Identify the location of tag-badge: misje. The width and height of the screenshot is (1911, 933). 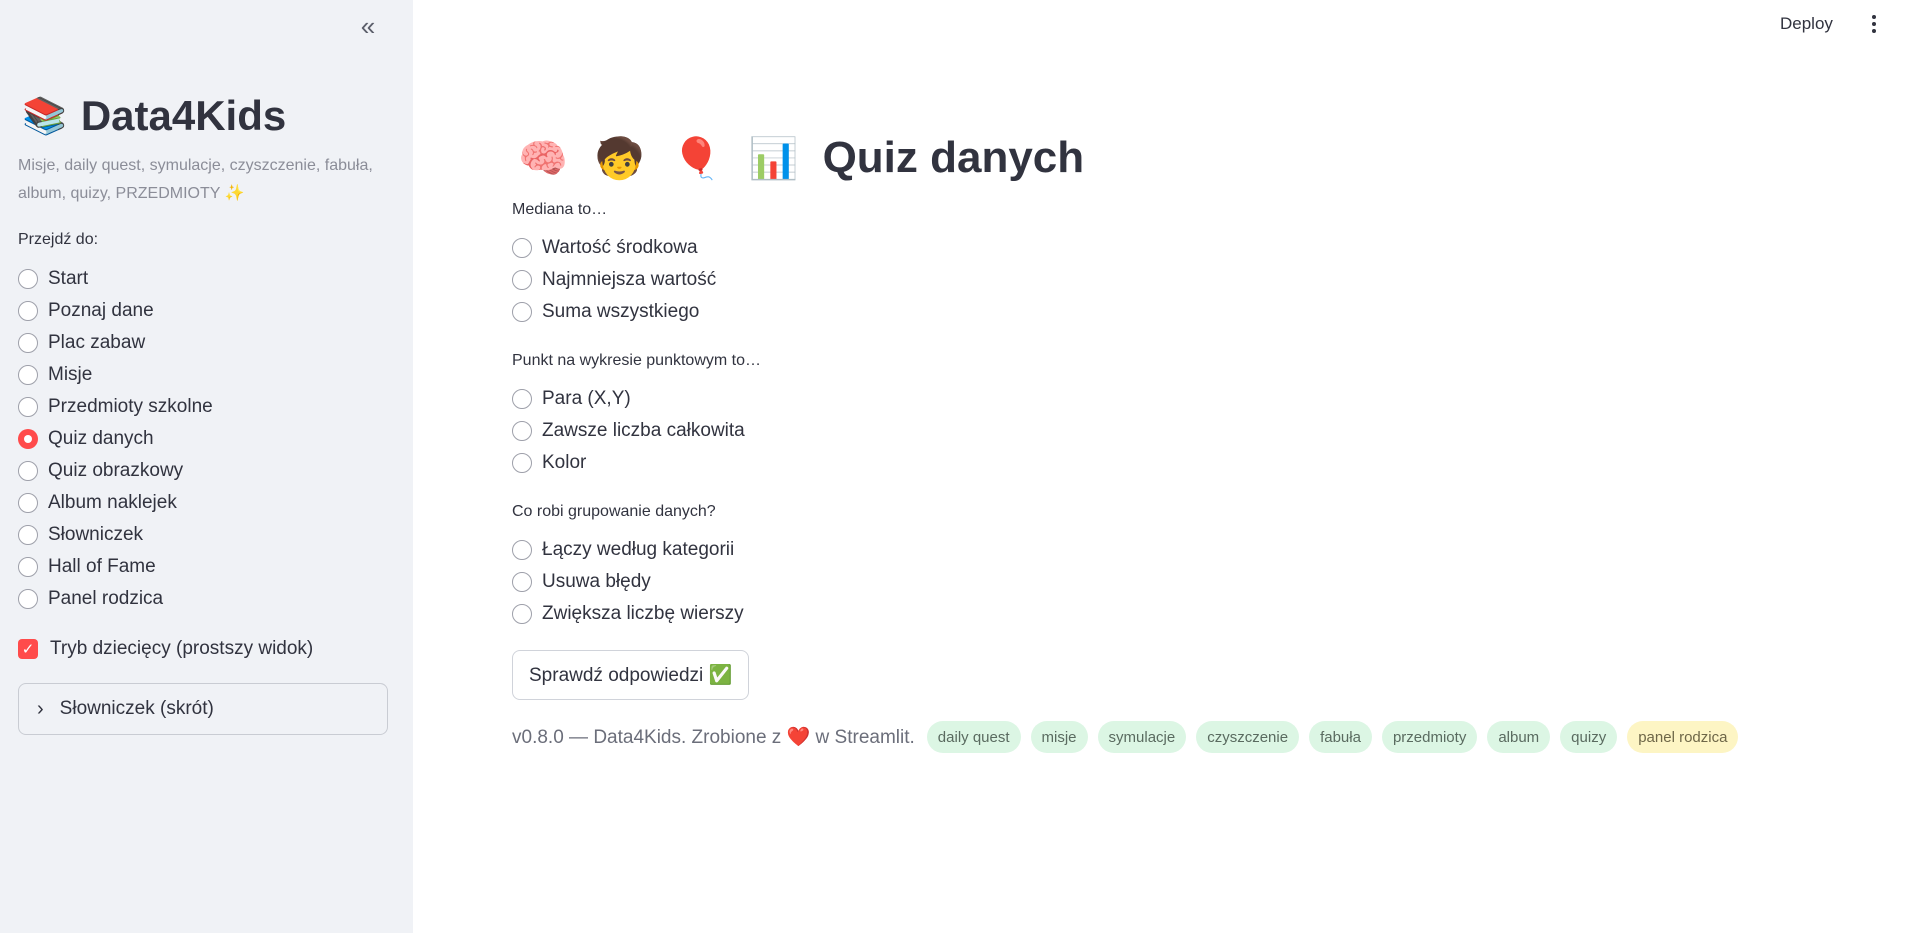
(1059, 737).